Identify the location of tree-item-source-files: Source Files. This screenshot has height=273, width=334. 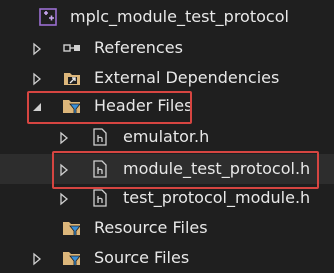
(167, 258).